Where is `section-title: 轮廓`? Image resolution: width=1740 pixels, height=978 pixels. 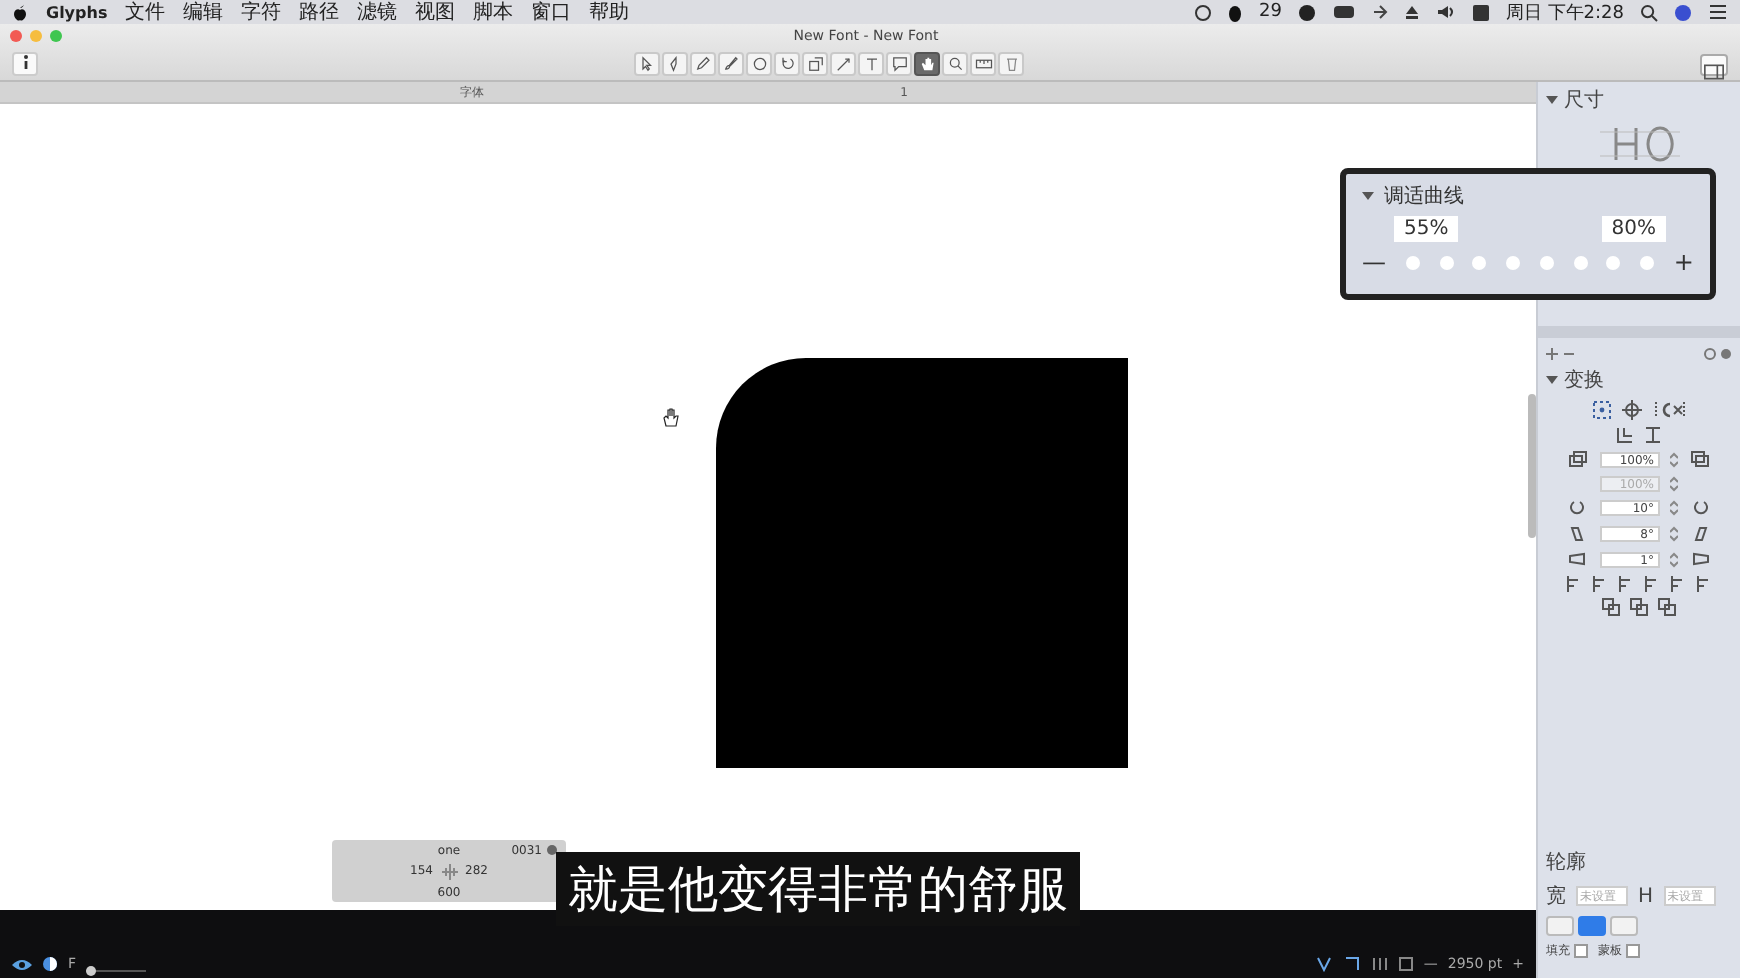
section-title: 轮廓 is located at coordinates (1567, 862).